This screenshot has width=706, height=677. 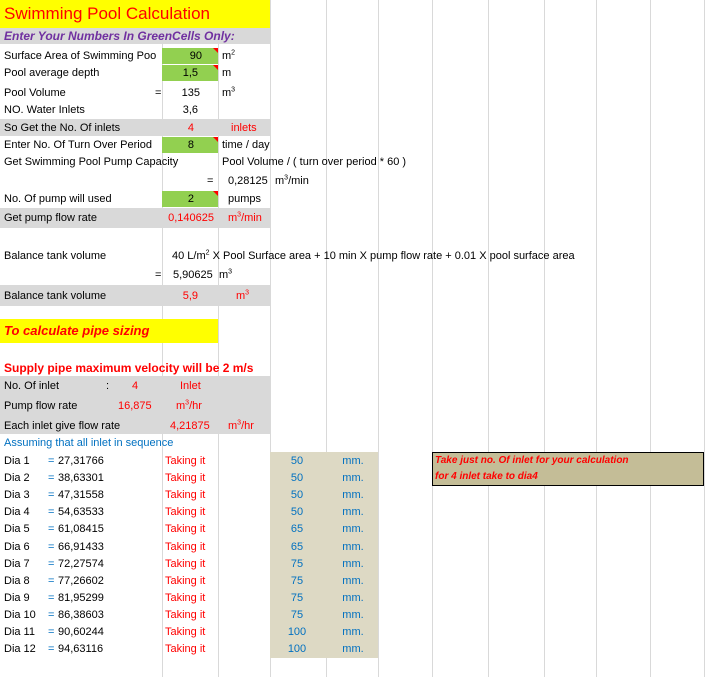 I want to click on dia-name: Dia 6, so click(x=17, y=547).